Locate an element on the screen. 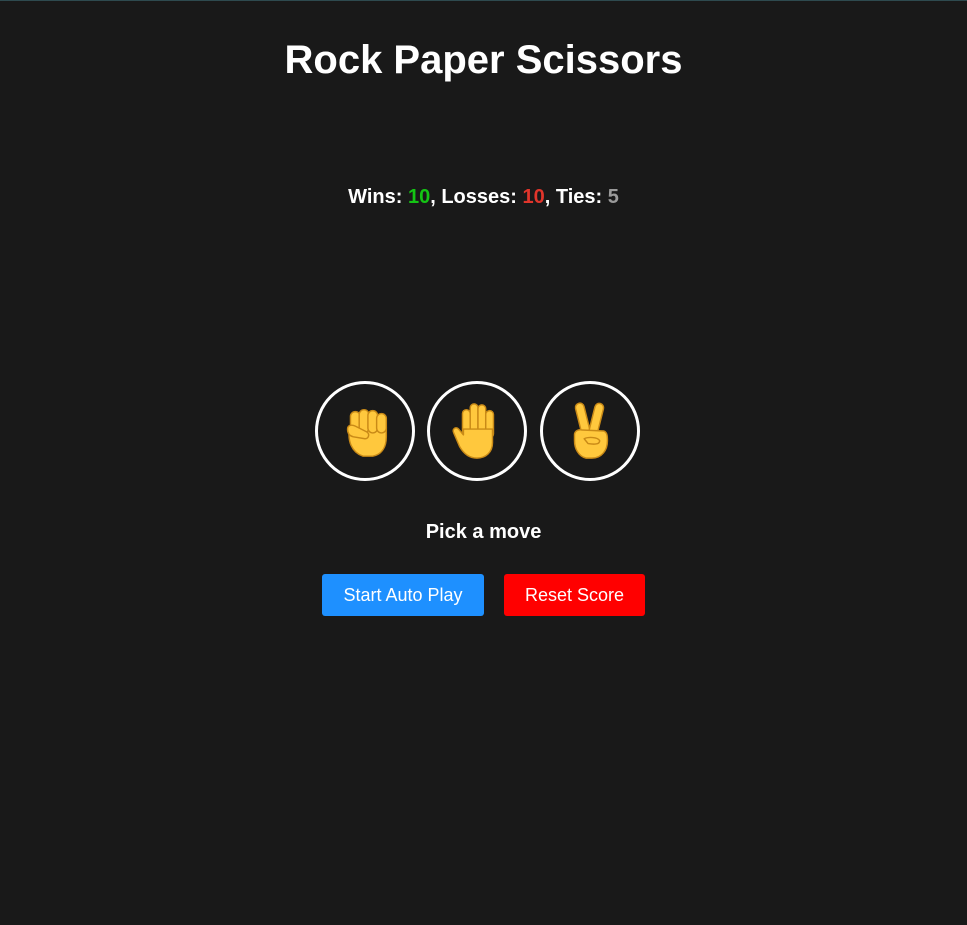  scissors-button is located at coordinates (590, 431).